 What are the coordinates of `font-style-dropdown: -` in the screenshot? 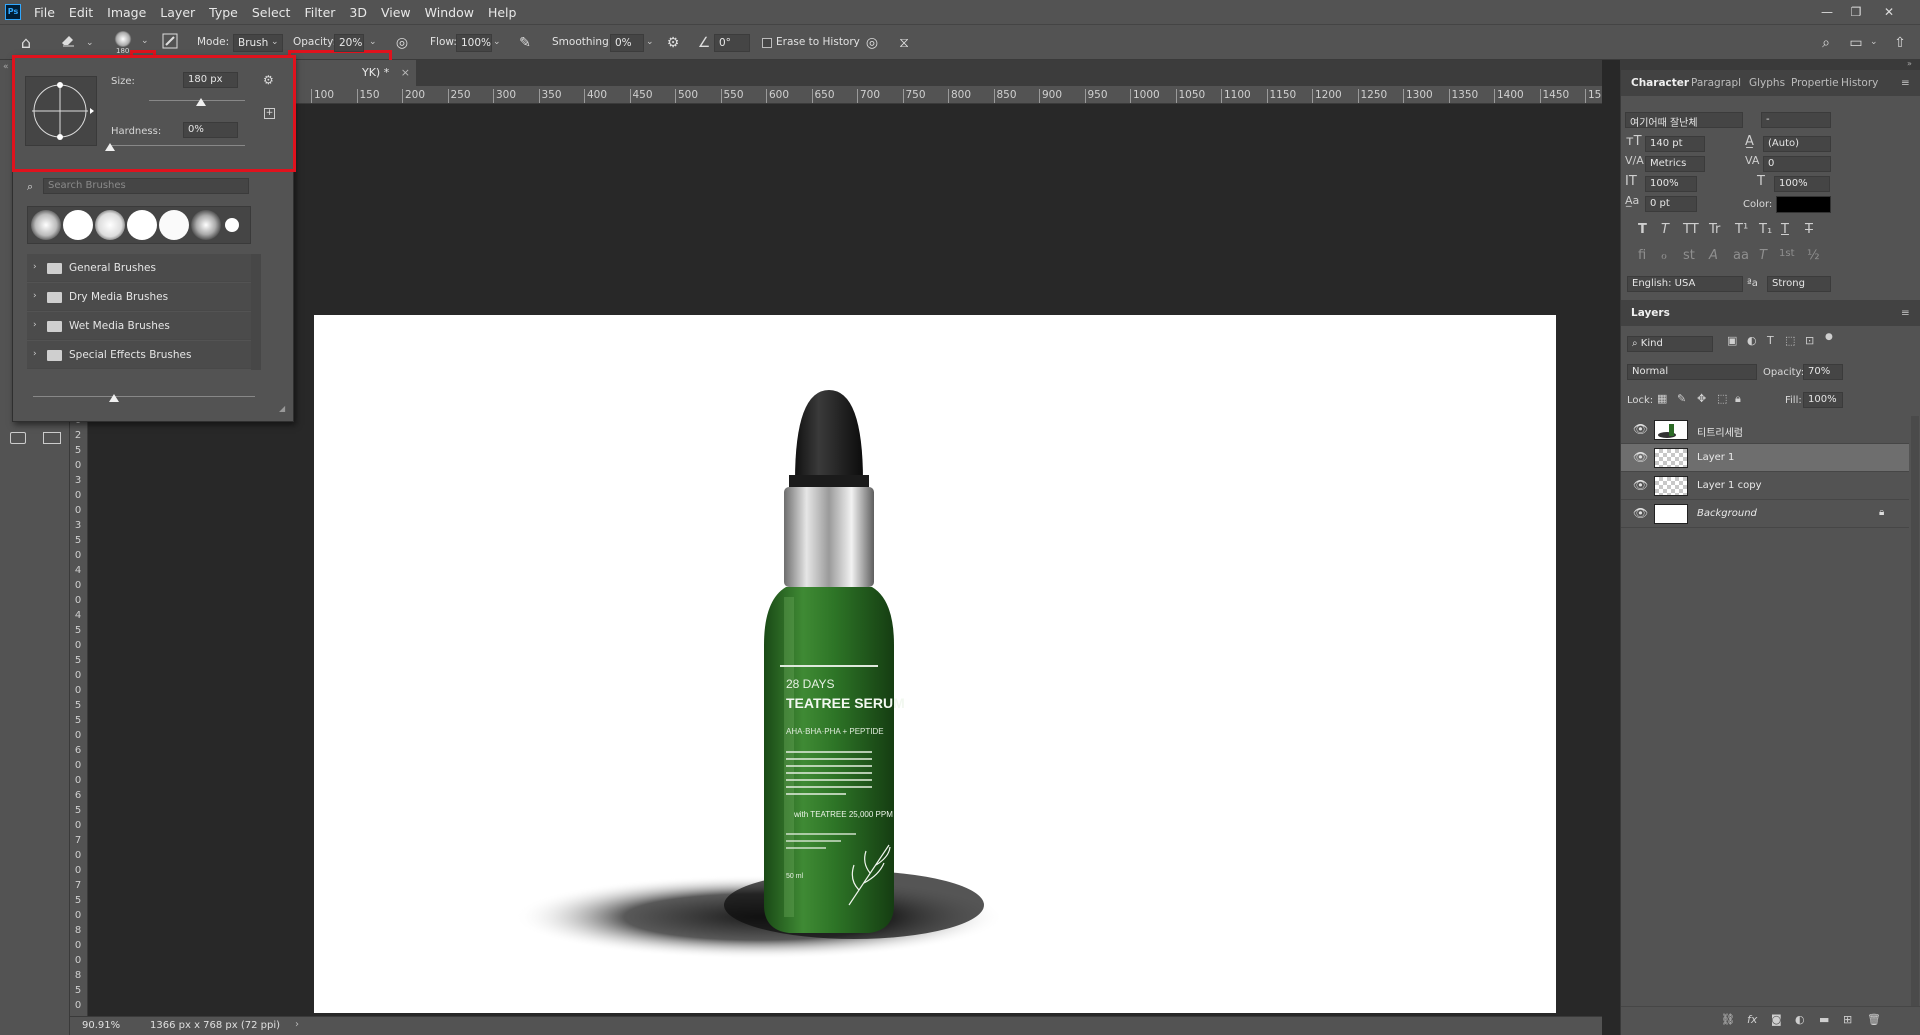 It's located at (1796, 120).